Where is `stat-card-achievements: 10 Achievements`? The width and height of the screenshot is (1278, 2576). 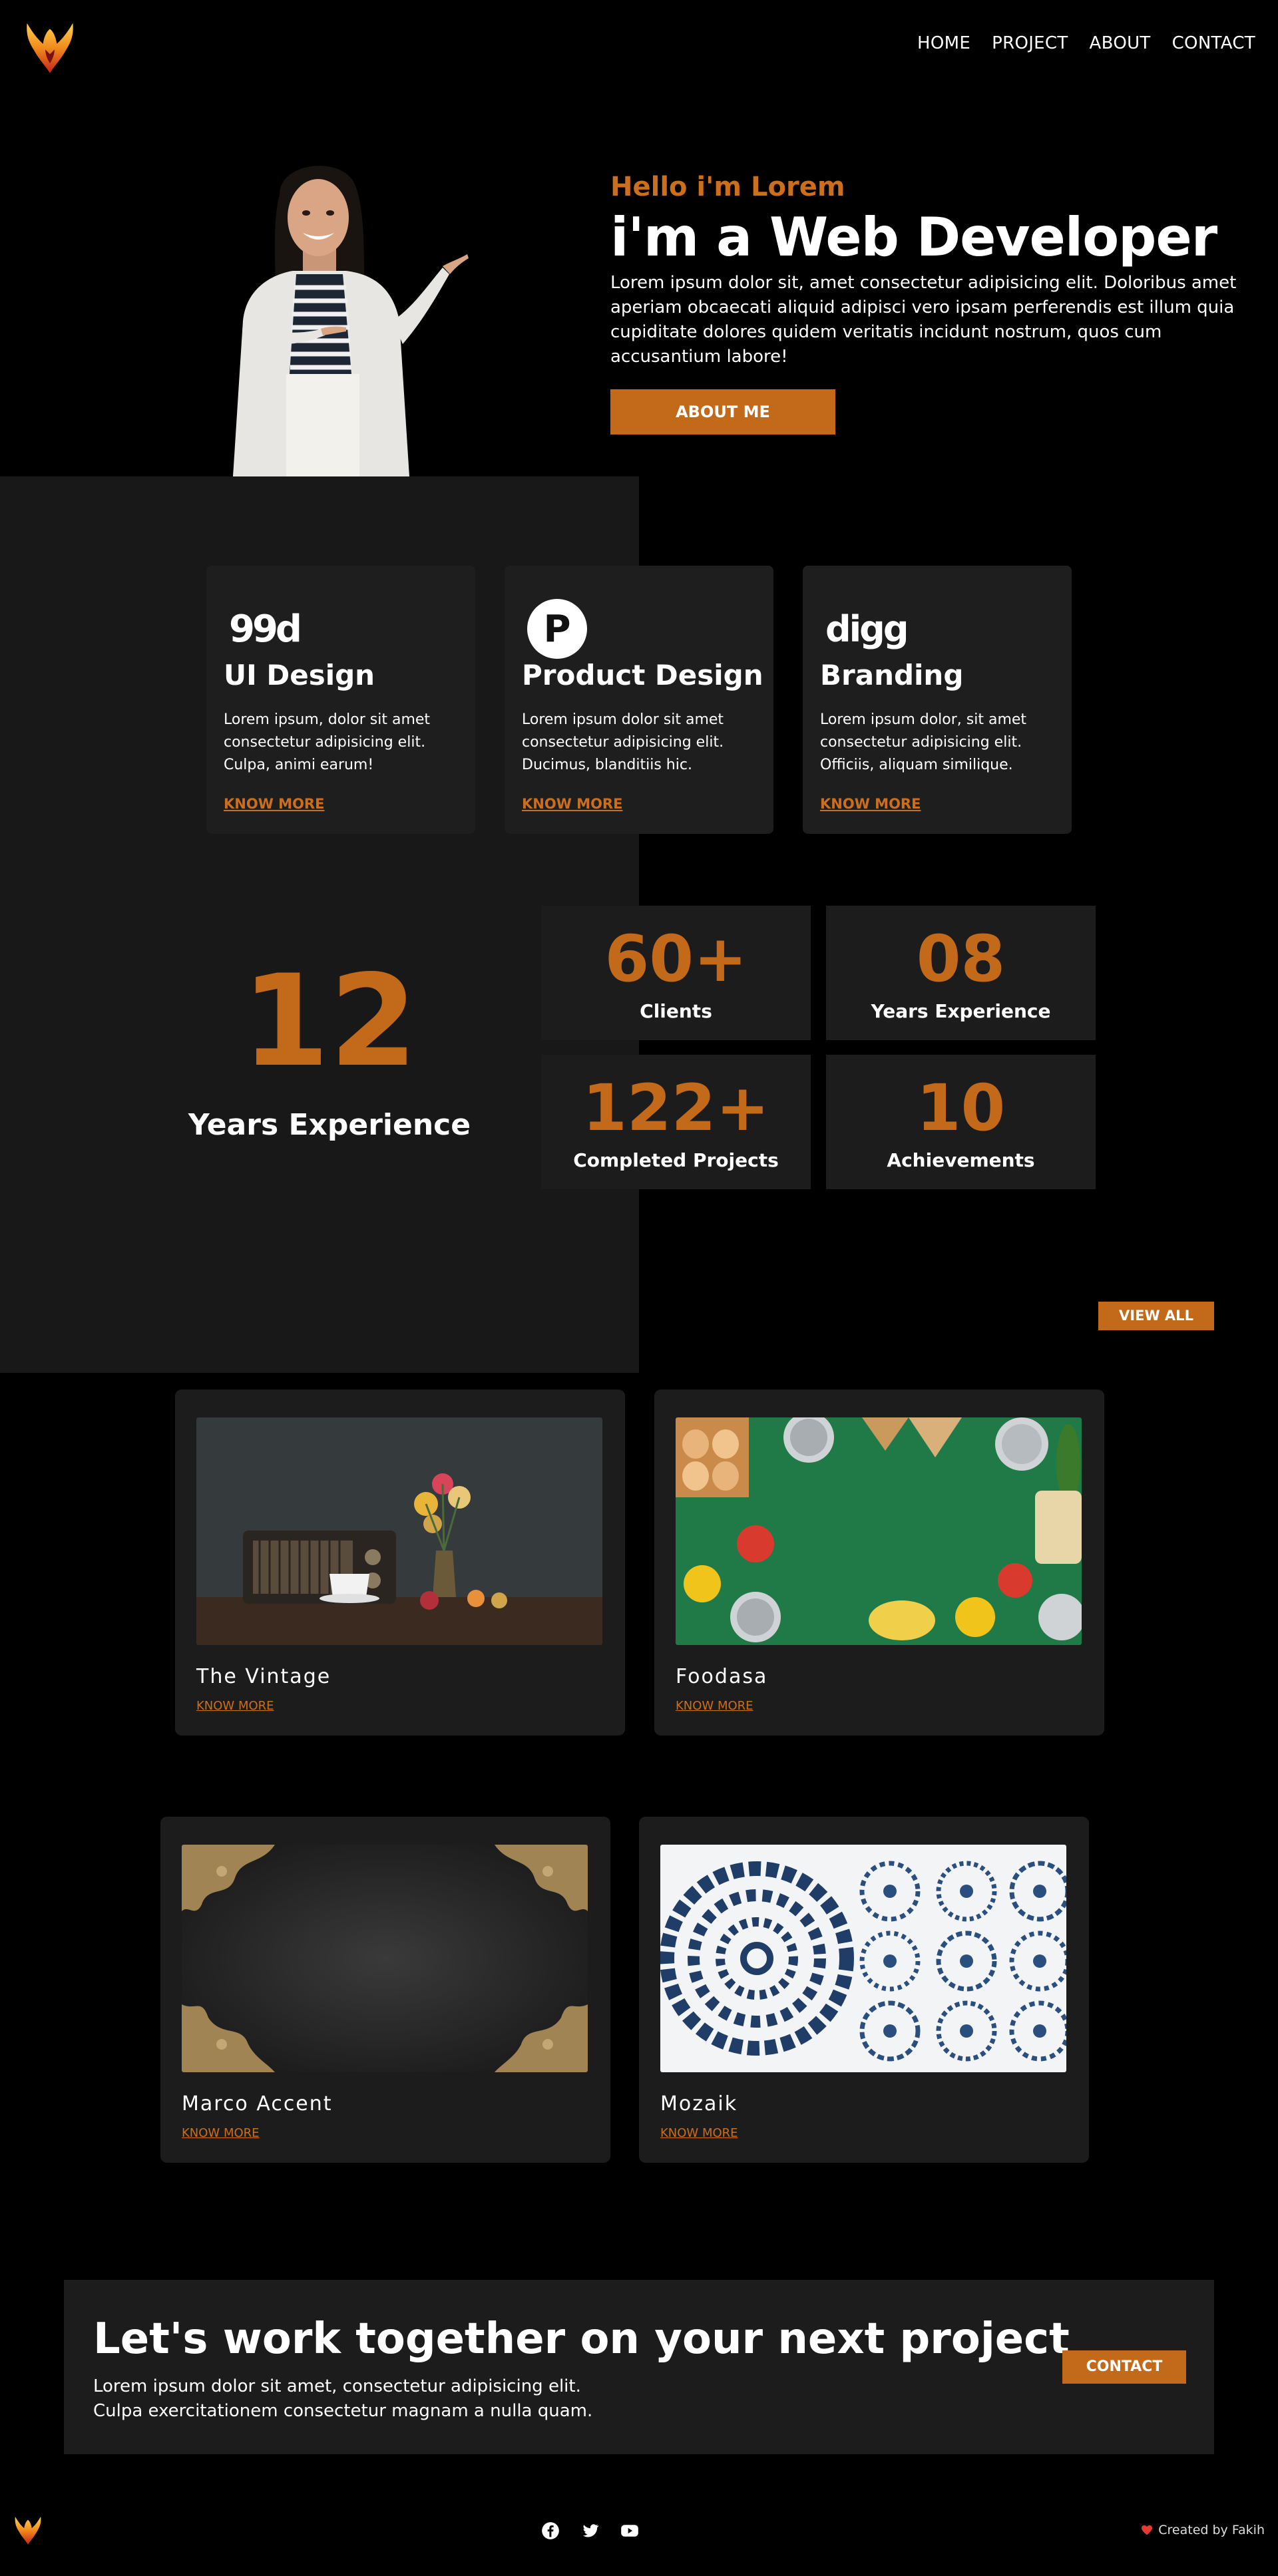
stat-card-achievements: 10 Achievements is located at coordinates (961, 1122).